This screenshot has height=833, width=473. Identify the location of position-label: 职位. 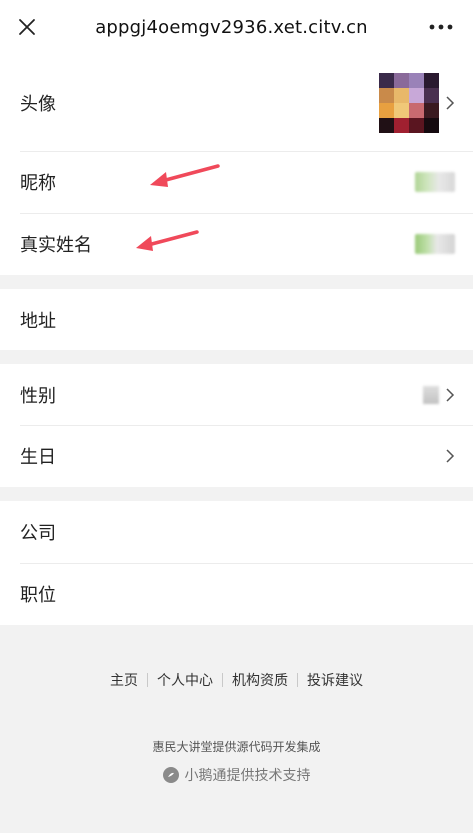
(38, 595).